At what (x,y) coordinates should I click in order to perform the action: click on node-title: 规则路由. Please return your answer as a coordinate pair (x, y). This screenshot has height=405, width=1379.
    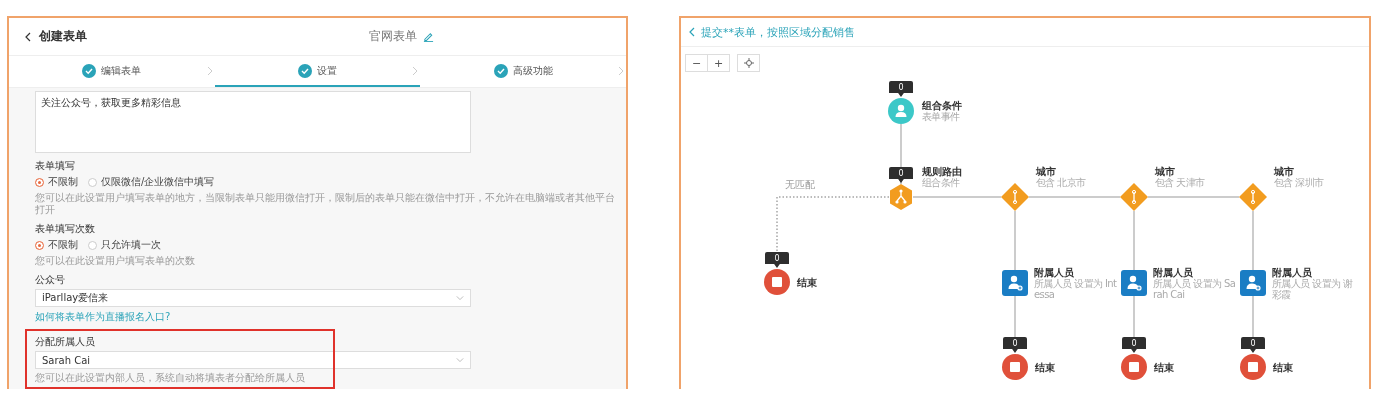
    Looking at the image, I should click on (942, 171).